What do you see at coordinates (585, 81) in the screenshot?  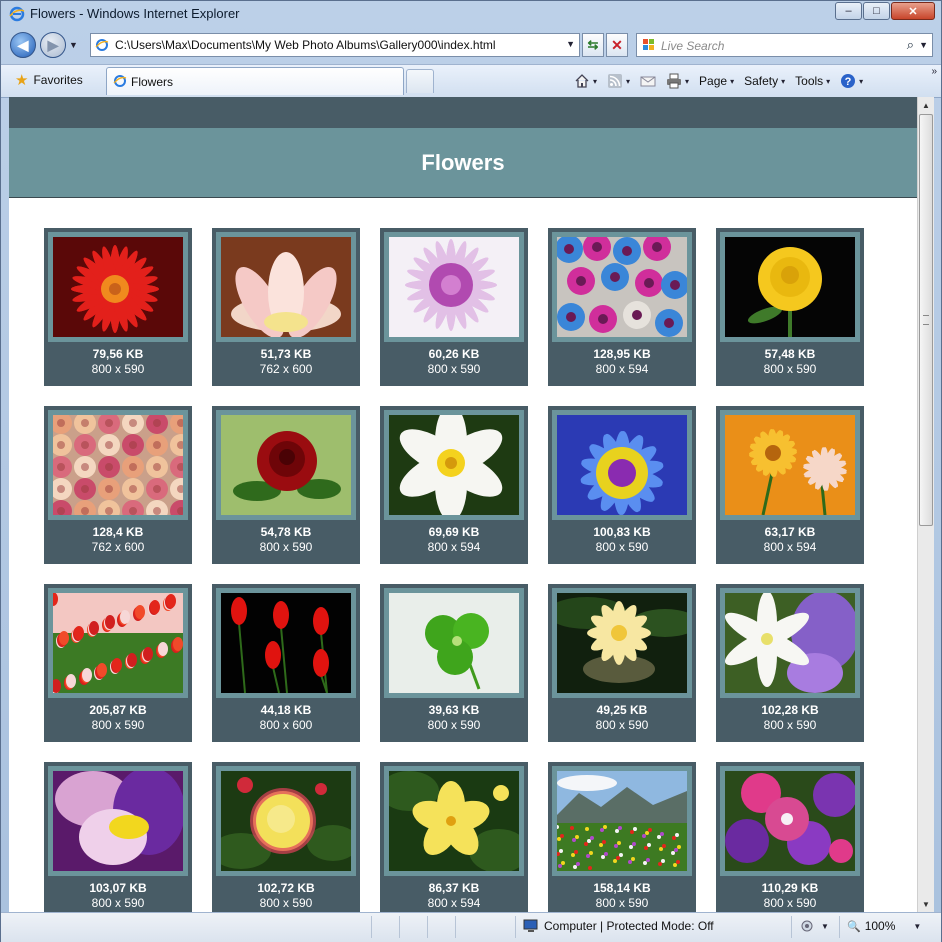 I see `home-button: ▾` at bounding box center [585, 81].